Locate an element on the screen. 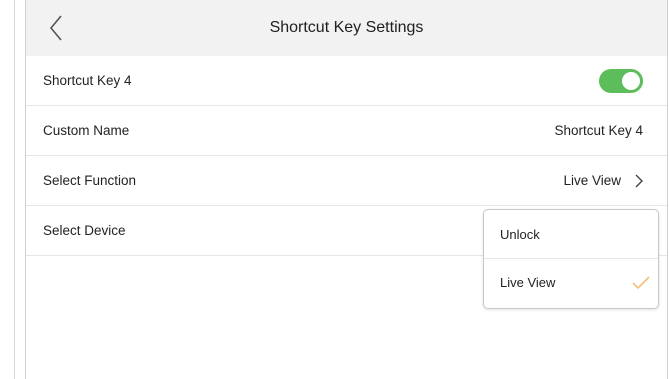 Image resolution: width=669 pixels, height=379 pixels. checkmark-icon is located at coordinates (641, 282).